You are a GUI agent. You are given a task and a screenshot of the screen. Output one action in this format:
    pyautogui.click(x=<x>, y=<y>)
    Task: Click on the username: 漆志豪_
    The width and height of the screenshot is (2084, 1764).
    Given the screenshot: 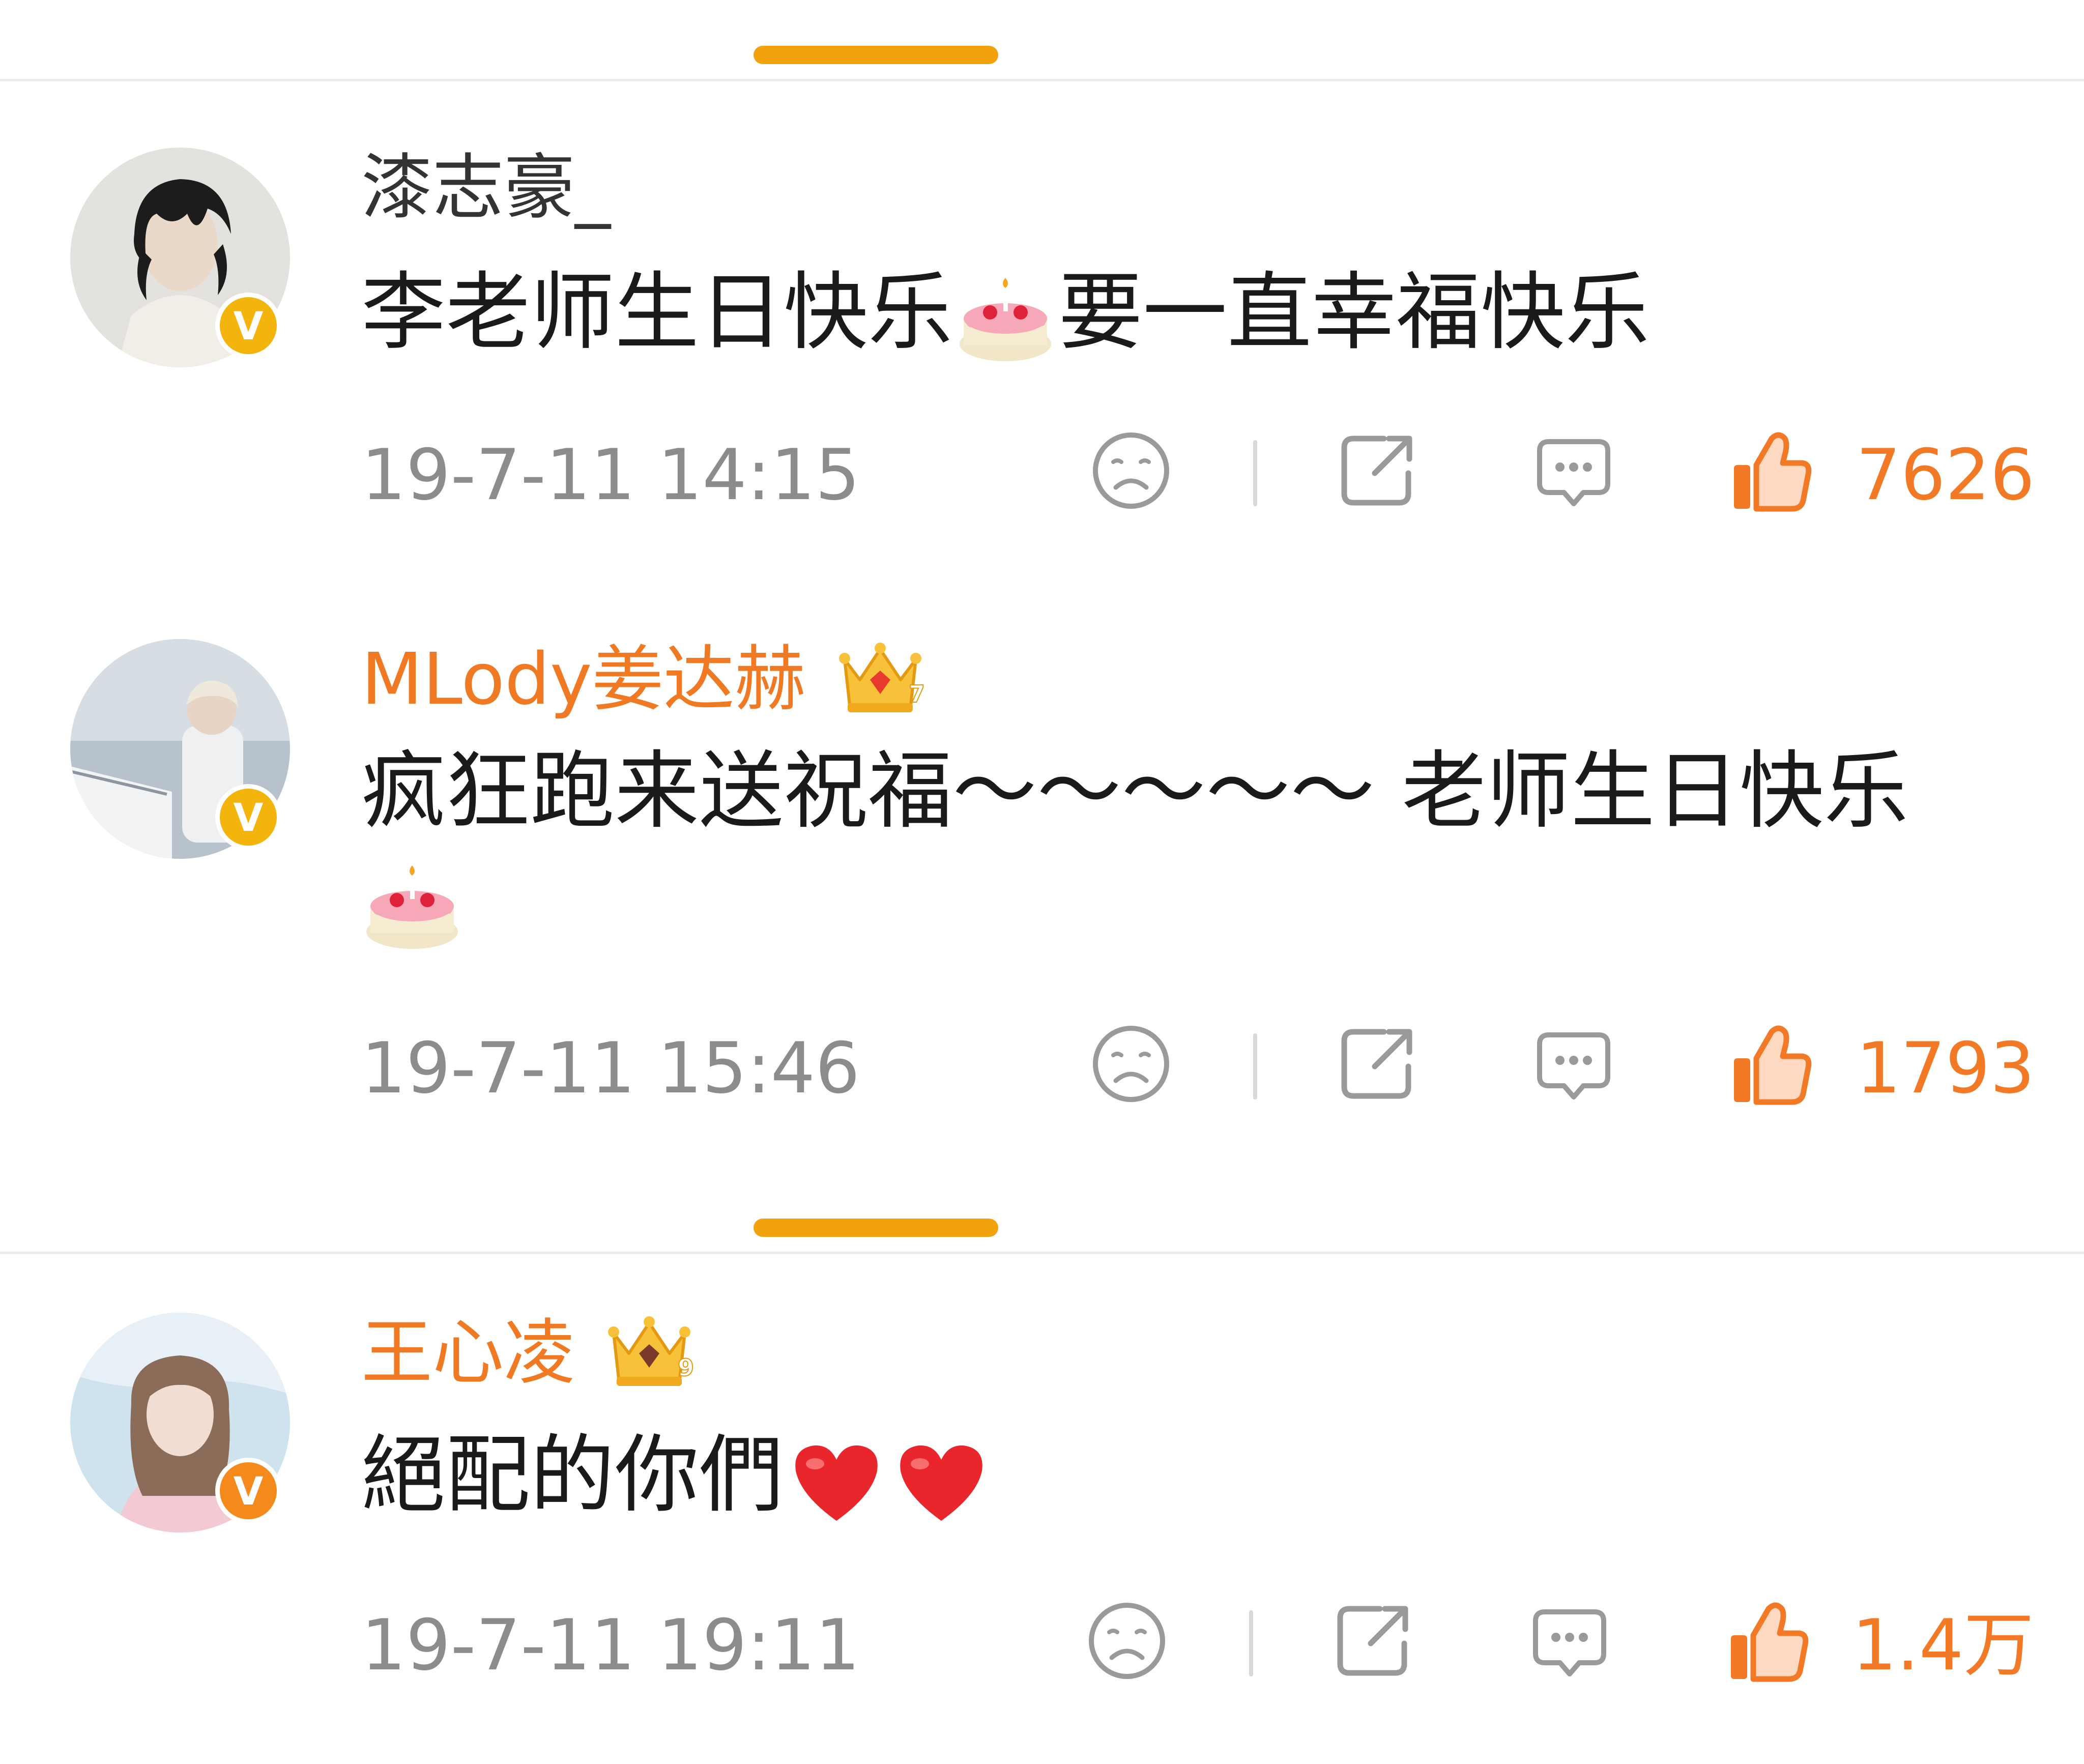 What is the action you would take?
    pyautogui.click(x=486, y=189)
    